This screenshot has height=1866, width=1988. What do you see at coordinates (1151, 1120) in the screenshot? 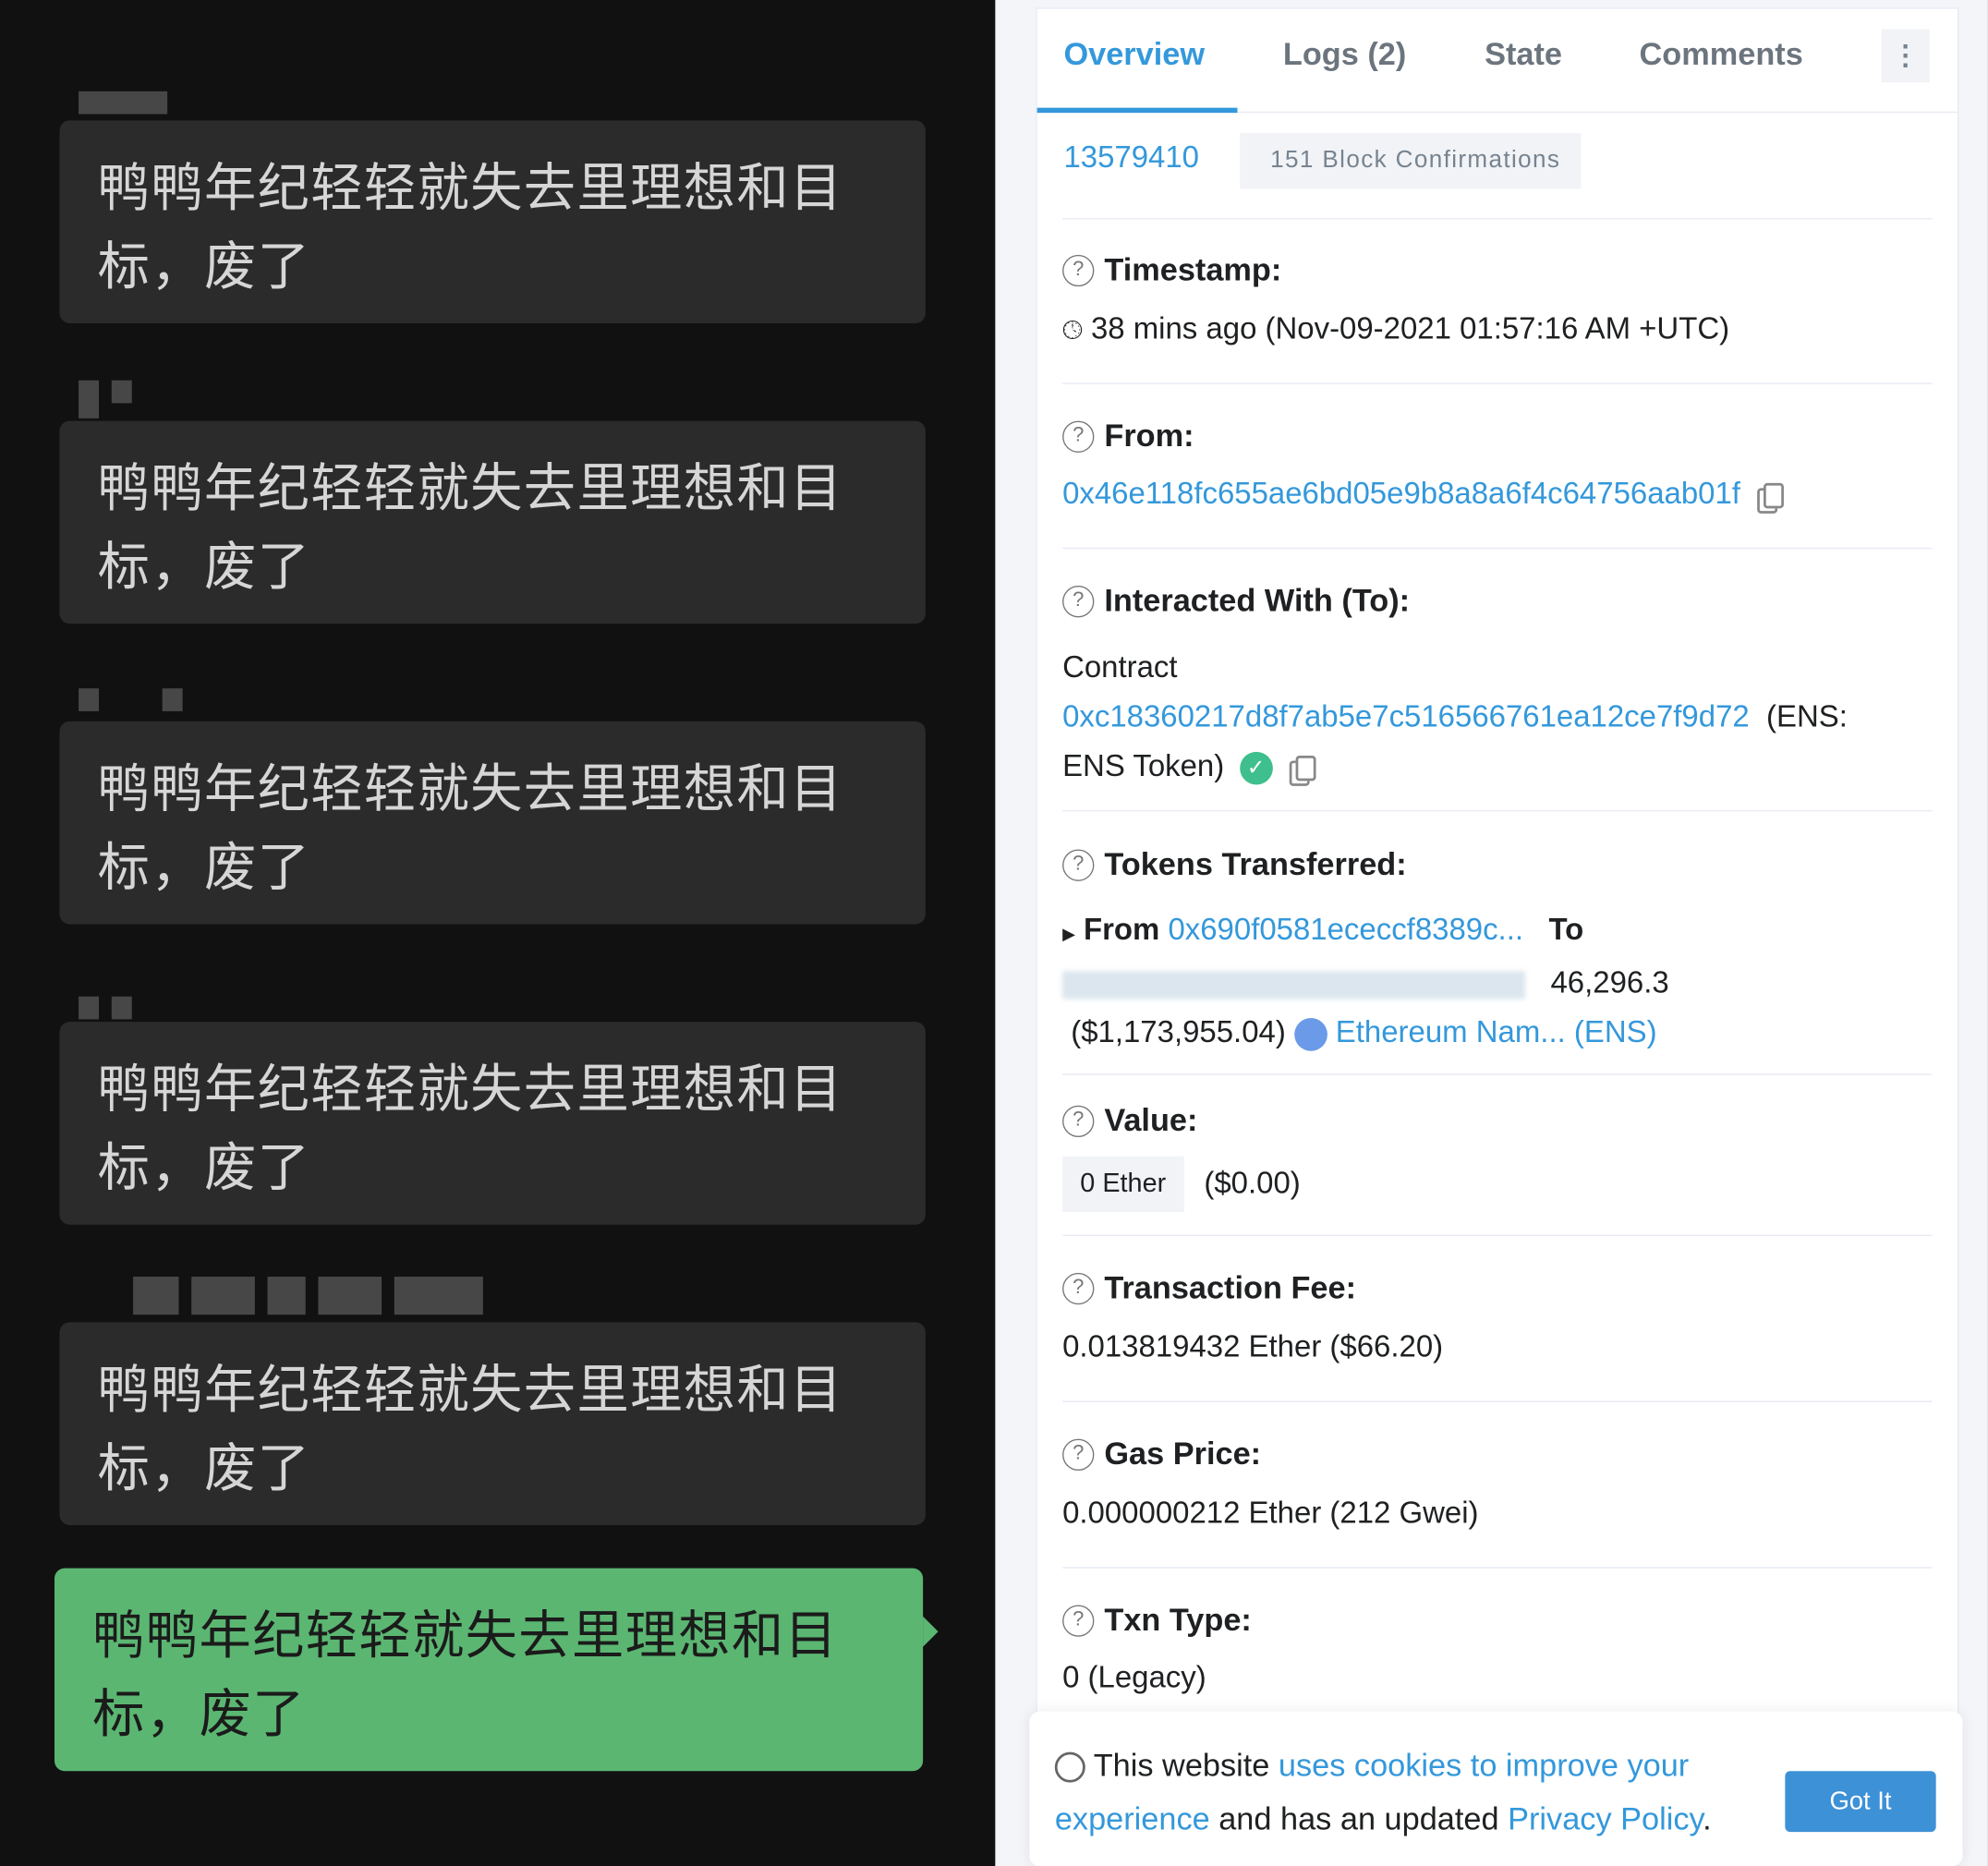
I see `value-label: Value:` at bounding box center [1151, 1120].